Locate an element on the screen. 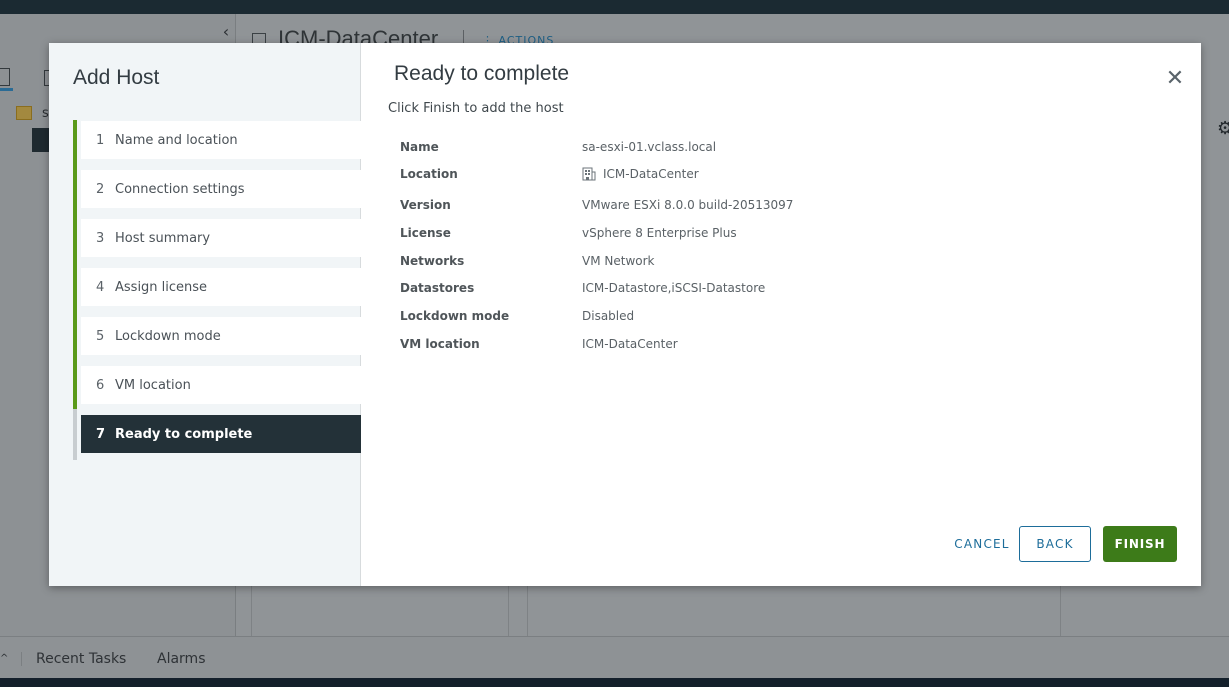  summary-value-text: ICM-Datastore,iSCSI-Datastore is located at coordinates (674, 288).